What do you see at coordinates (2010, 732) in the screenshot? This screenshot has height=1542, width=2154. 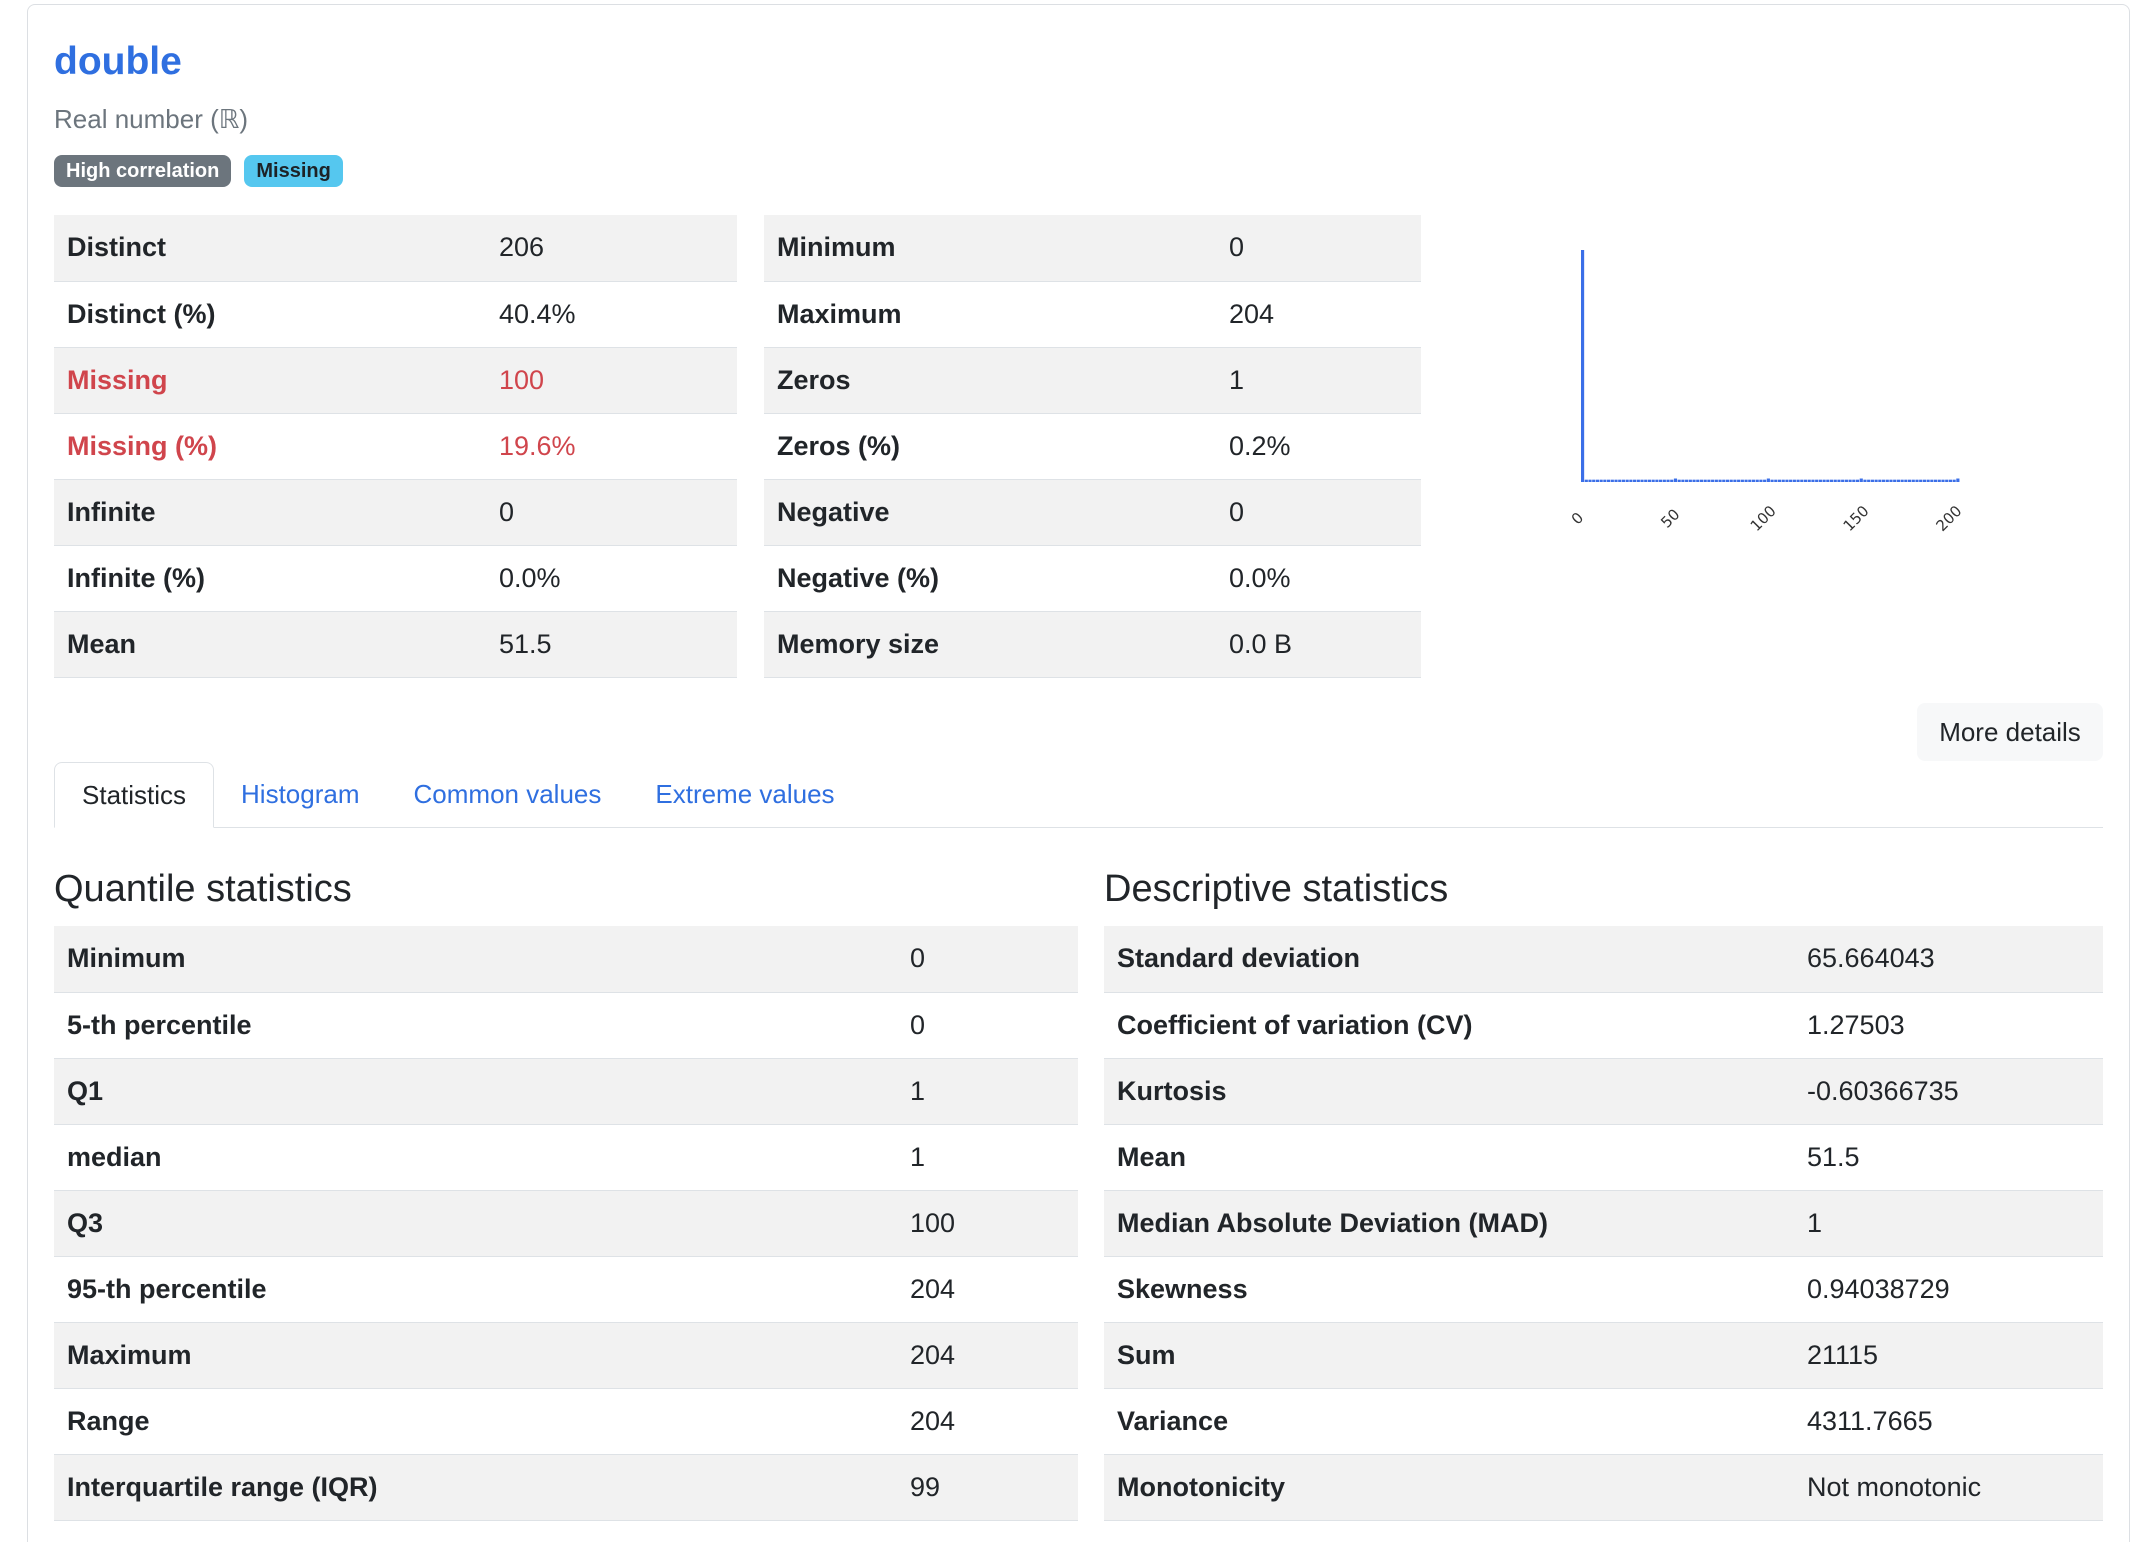 I see `more-details-button: More details` at bounding box center [2010, 732].